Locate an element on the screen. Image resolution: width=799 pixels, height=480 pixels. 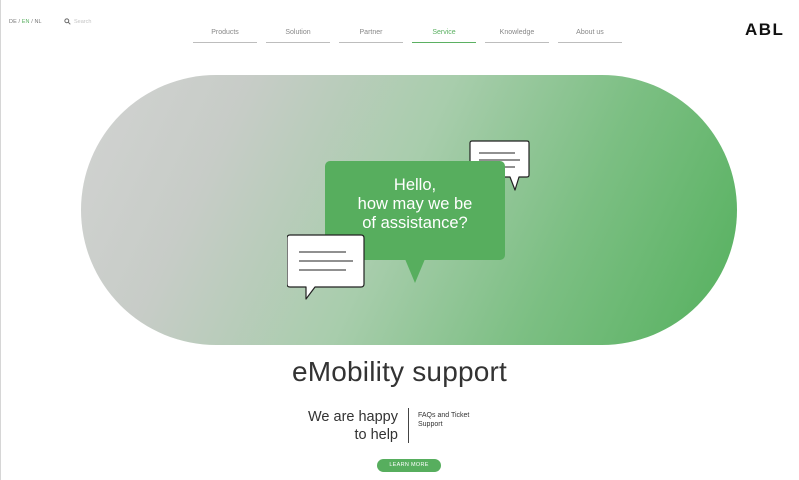
tagline: We are happy to help is located at coordinates (339, 426).